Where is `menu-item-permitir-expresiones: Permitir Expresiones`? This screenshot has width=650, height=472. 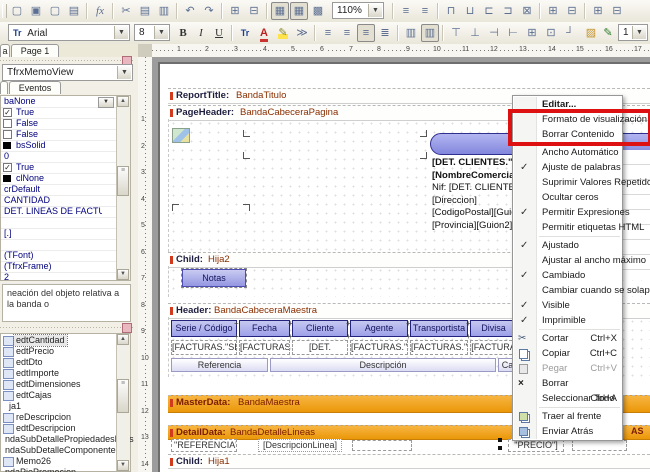 menu-item-permitir-expresiones: Permitir Expresiones is located at coordinates (571, 212).